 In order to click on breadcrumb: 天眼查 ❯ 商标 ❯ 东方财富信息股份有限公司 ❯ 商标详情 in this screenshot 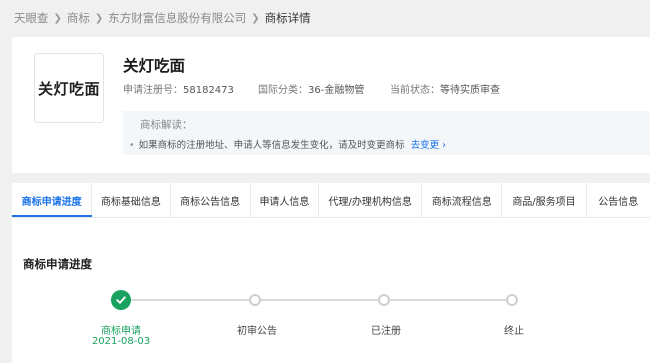, I will do `click(162, 18)`.